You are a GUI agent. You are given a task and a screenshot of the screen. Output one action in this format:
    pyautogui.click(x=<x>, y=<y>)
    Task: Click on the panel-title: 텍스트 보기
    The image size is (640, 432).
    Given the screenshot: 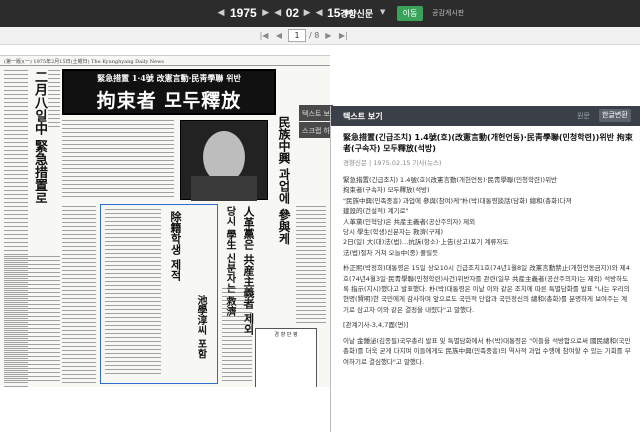 What is the action you would take?
    pyautogui.click(x=363, y=116)
    